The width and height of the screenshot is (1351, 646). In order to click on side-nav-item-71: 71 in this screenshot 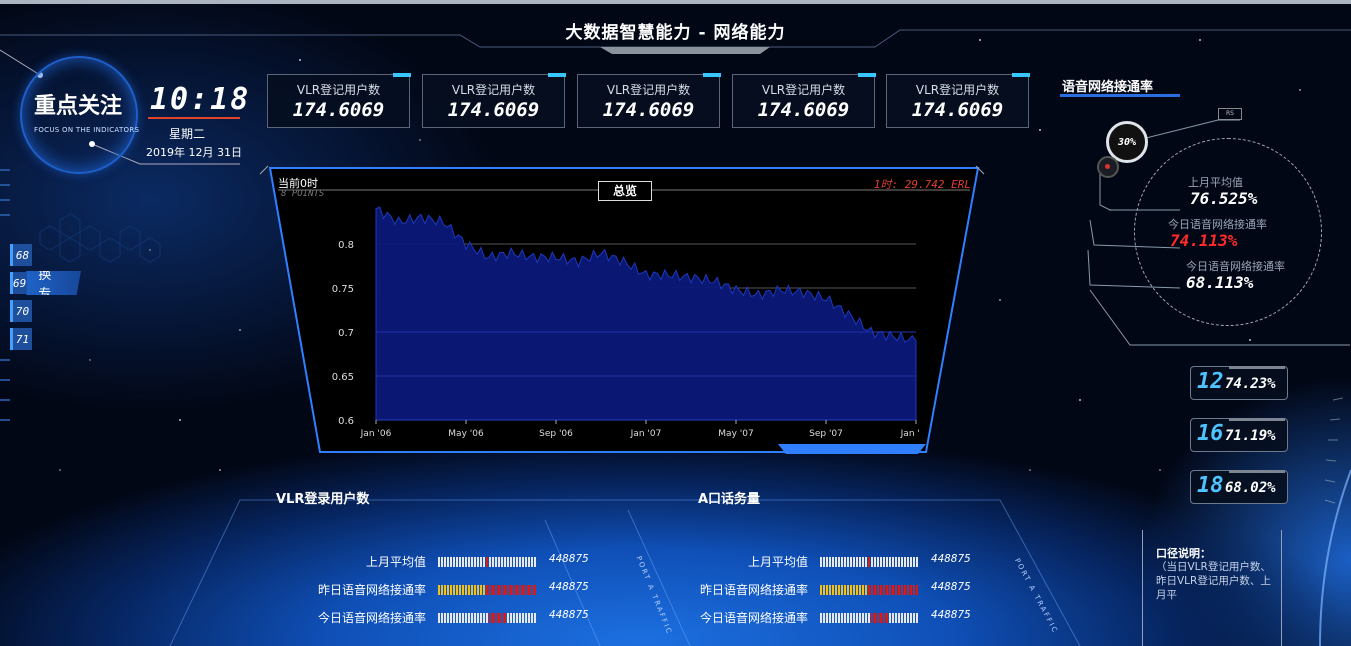, I will do `click(21, 339)`.